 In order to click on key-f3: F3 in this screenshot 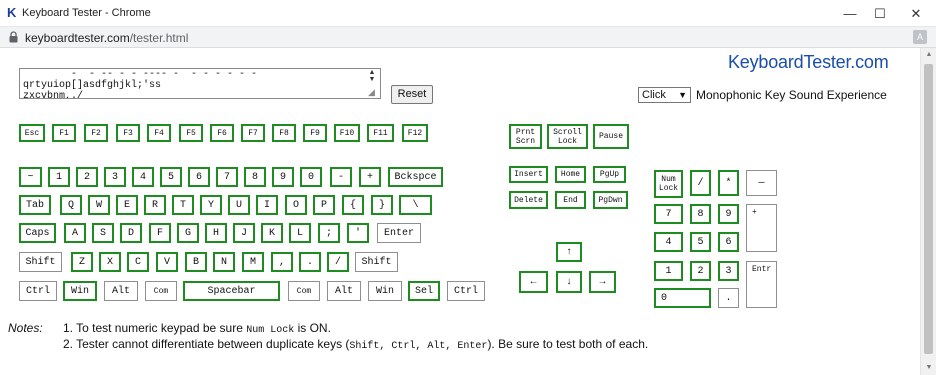, I will do `click(128, 133)`.